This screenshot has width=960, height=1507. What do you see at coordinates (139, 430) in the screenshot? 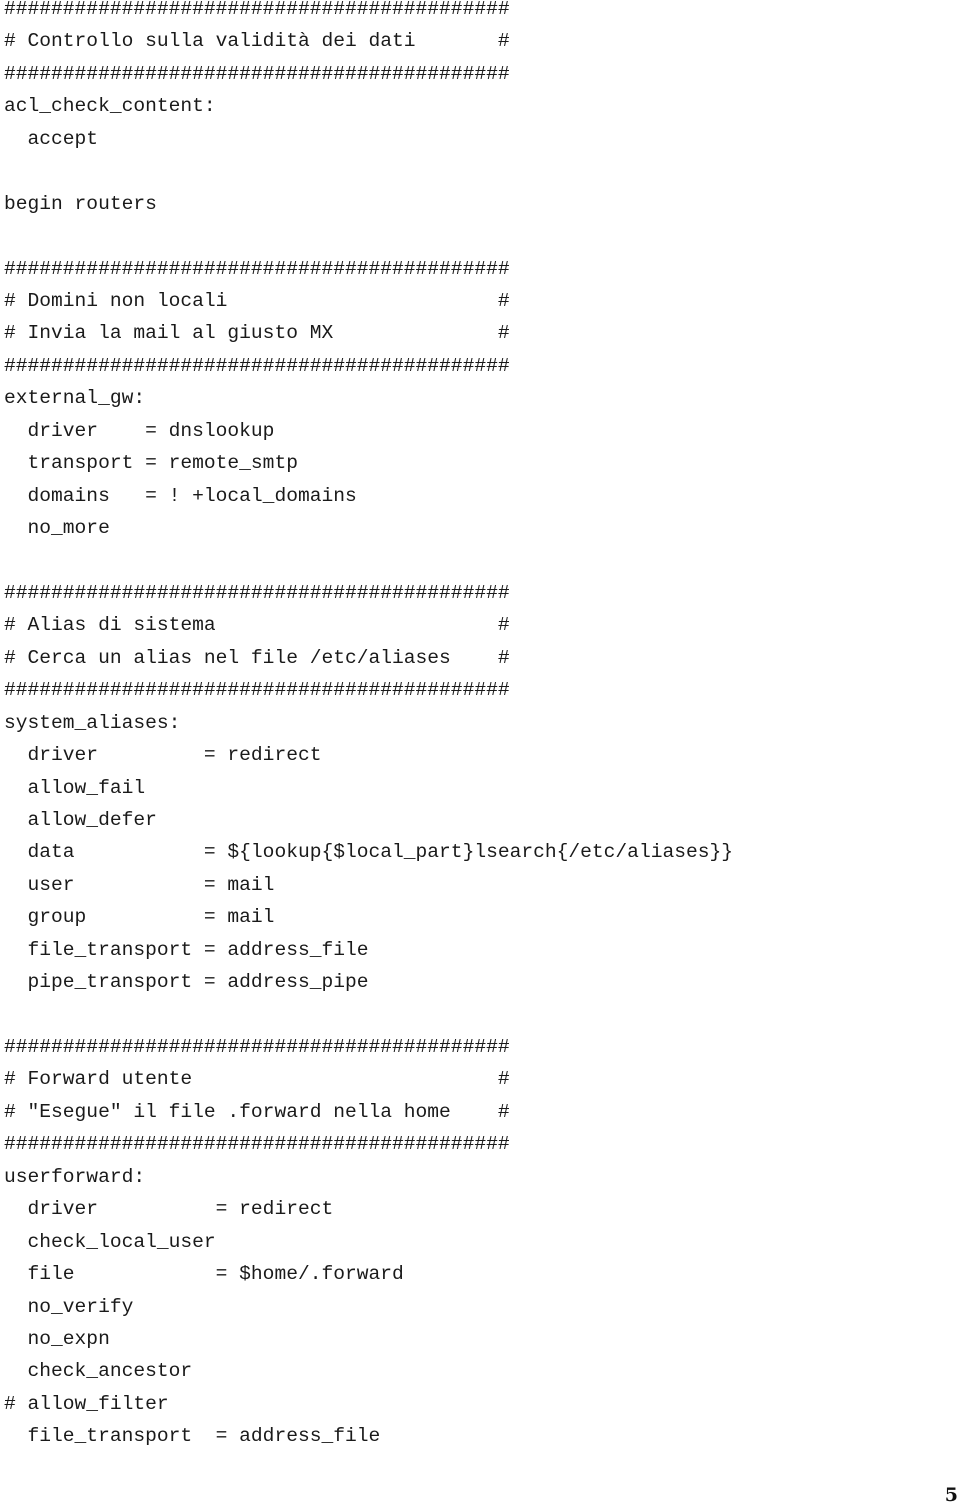
I see `code-line: driver = dnslookup` at bounding box center [139, 430].